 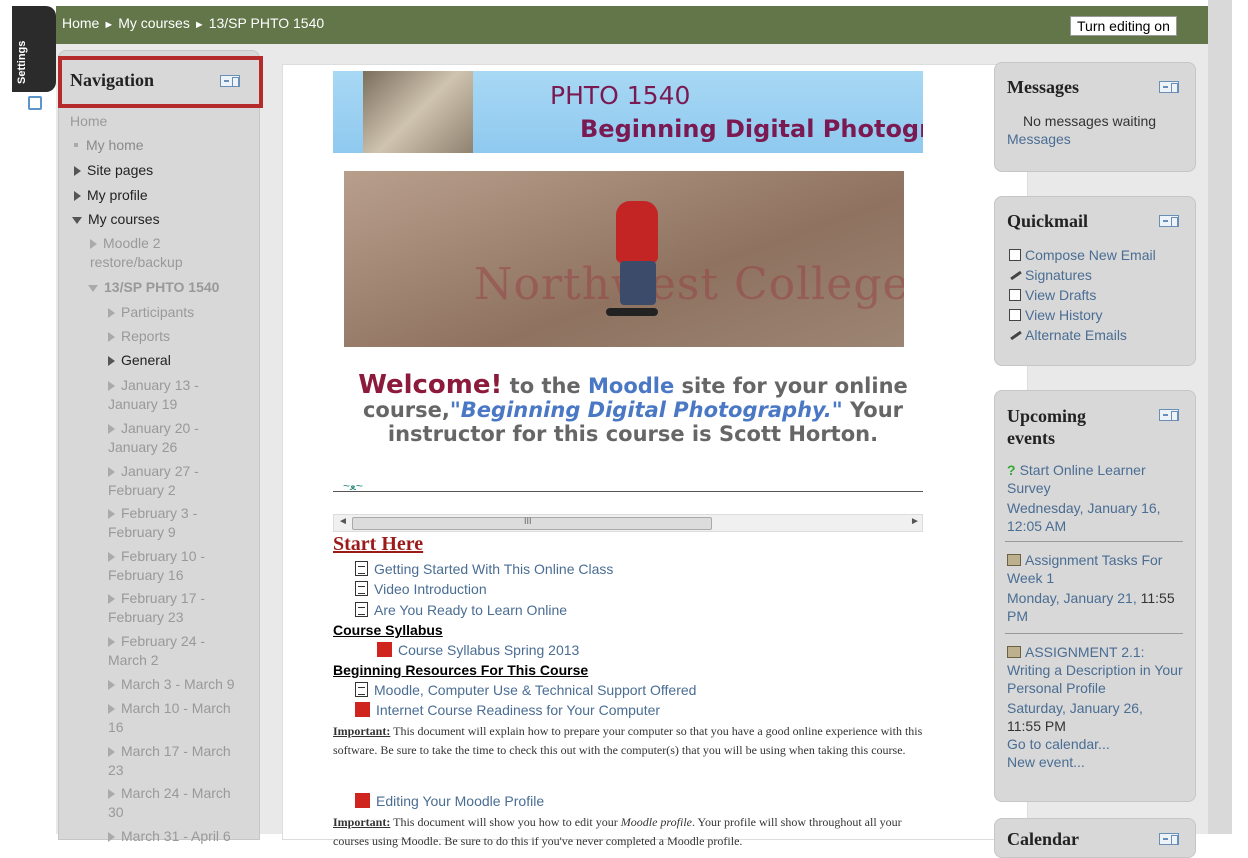 What do you see at coordinates (173, 395) in the screenshot?
I see `nav-week: January 13 - January 19` at bounding box center [173, 395].